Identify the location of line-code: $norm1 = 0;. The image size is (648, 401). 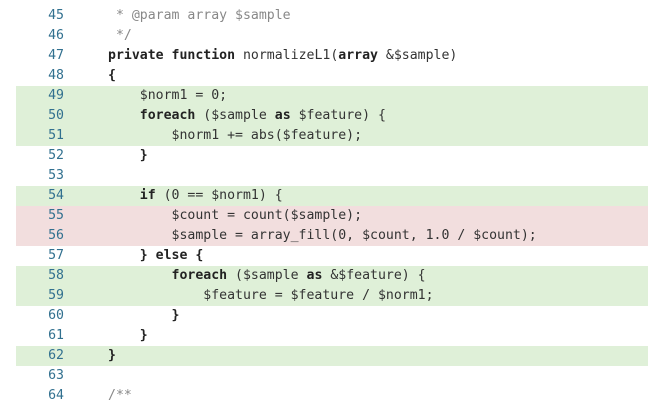
(167, 96).